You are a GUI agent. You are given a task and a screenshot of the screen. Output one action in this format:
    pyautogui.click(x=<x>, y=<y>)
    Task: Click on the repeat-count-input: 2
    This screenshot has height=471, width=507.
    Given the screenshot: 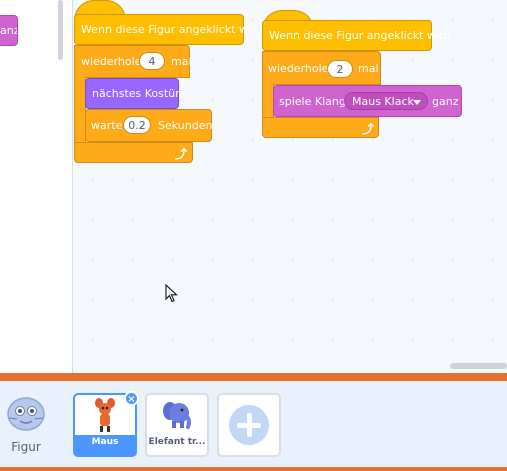 What is the action you would take?
    pyautogui.click(x=340, y=69)
    